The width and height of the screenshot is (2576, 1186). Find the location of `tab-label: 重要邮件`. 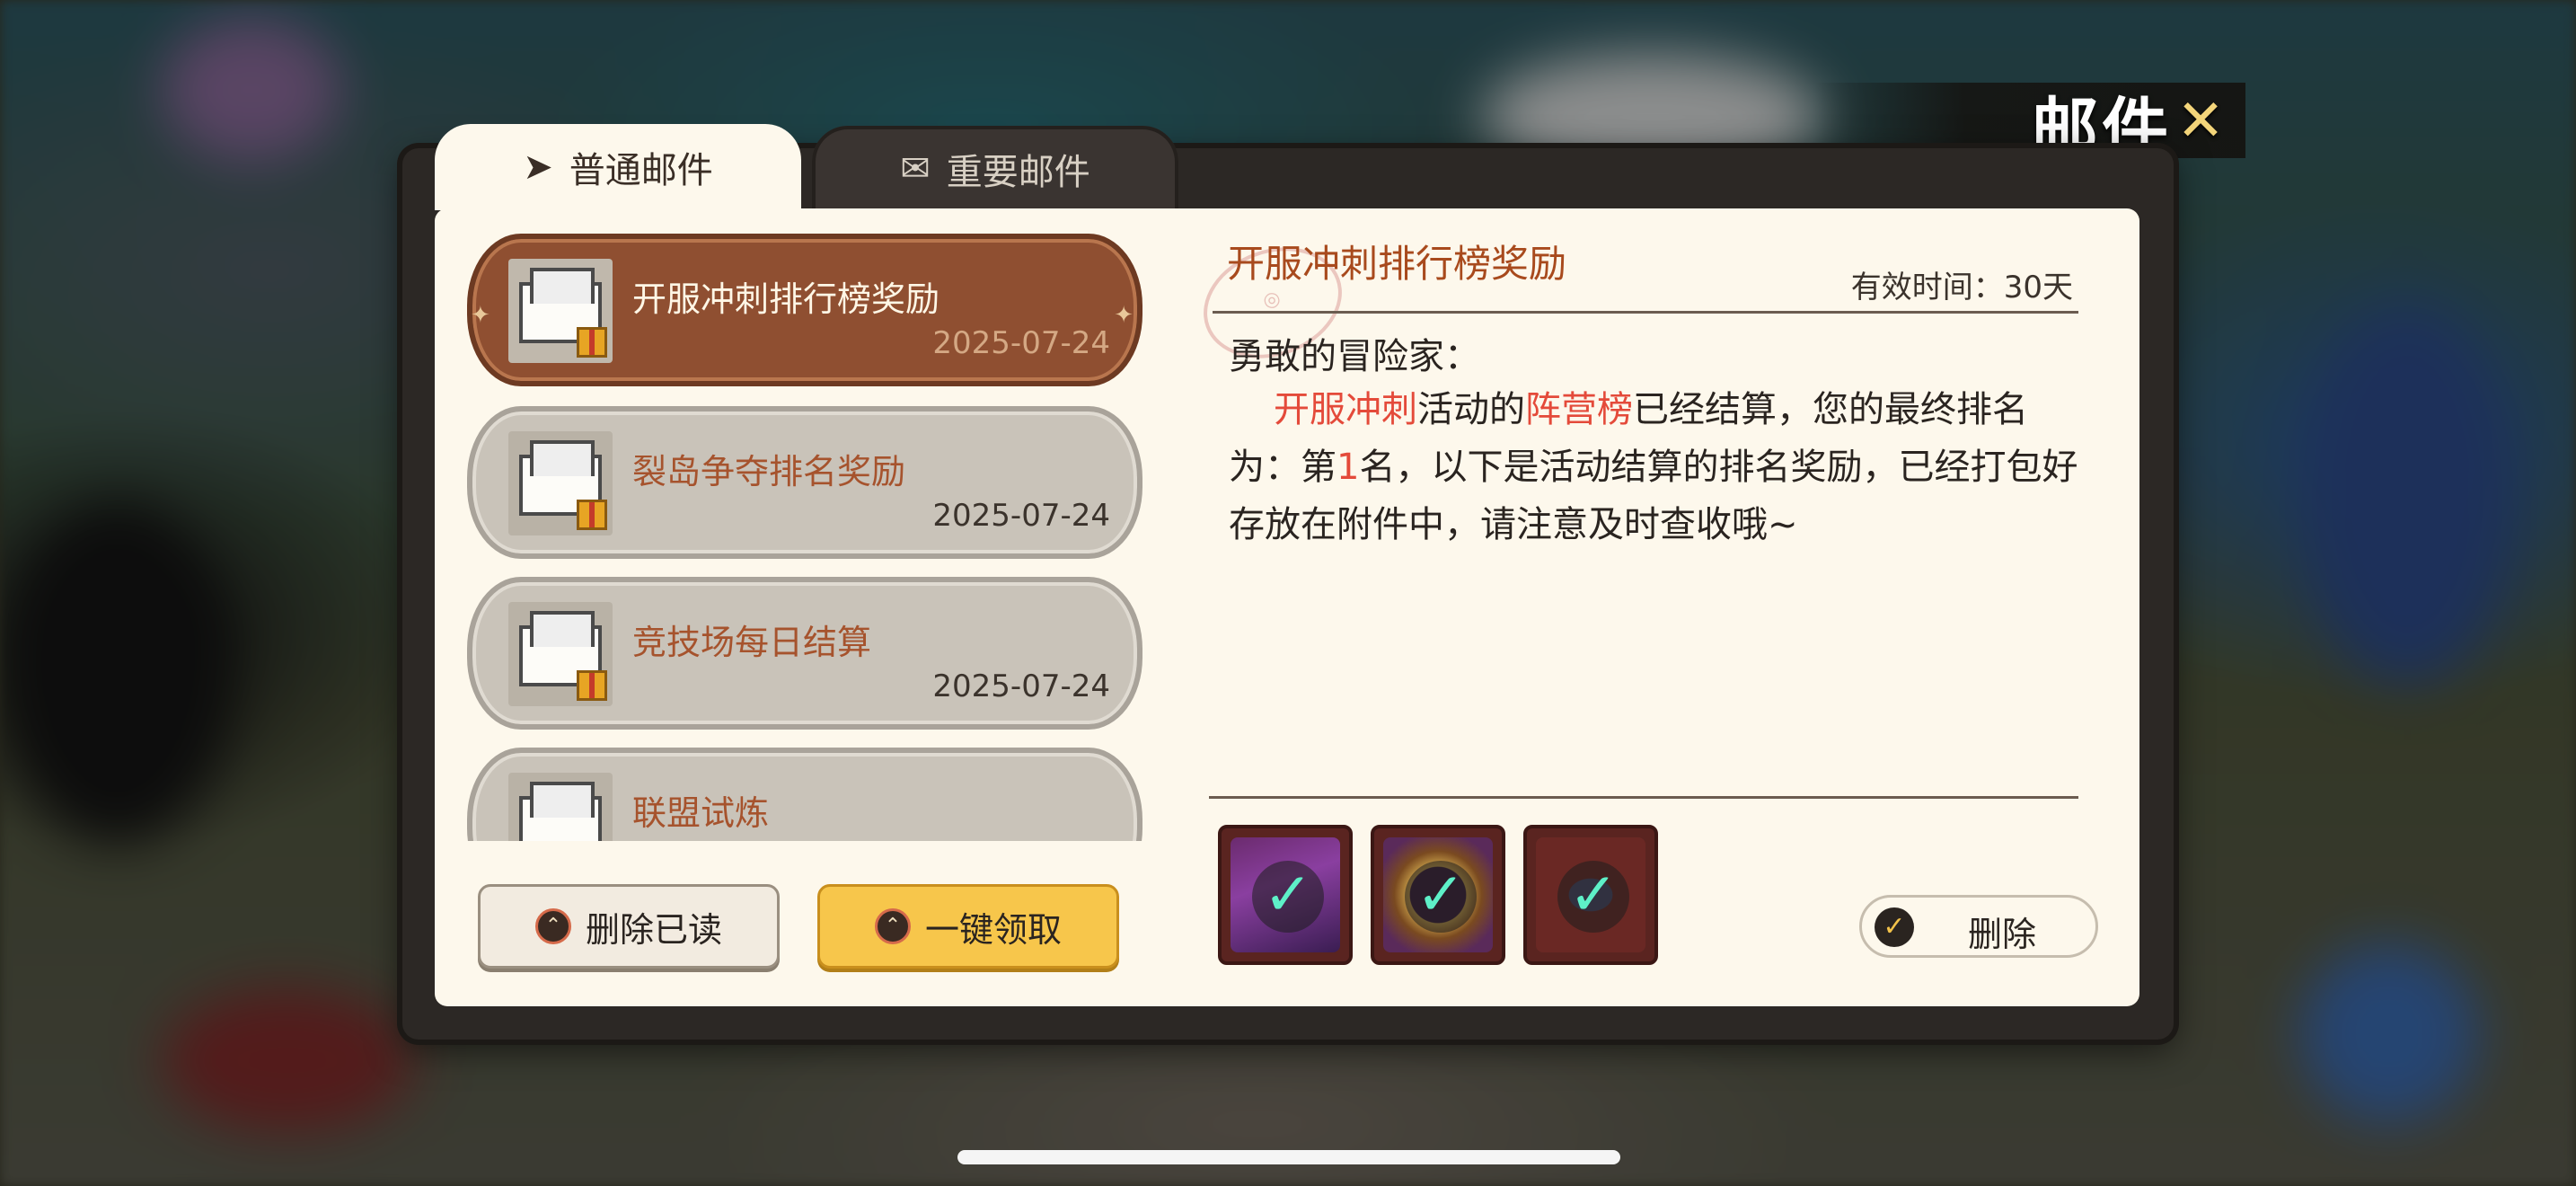

tab-label: 重要邮件 is located at coordinates (1018, 172).